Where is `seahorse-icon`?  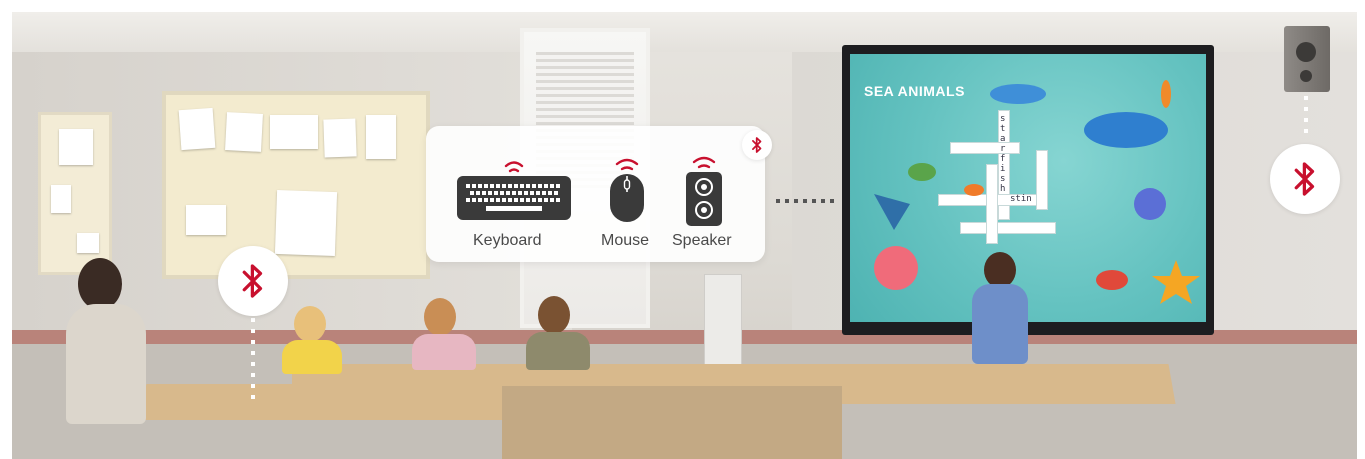 seahorse-icon is located at coordinates (1166, 94).